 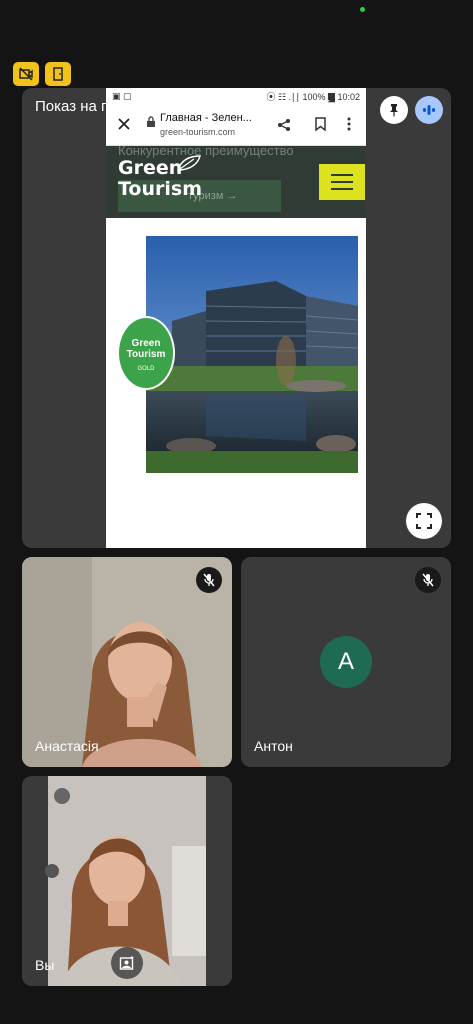 I want to click on banner-heading: Конкурентное преимущество, so click(x=206, y=150).